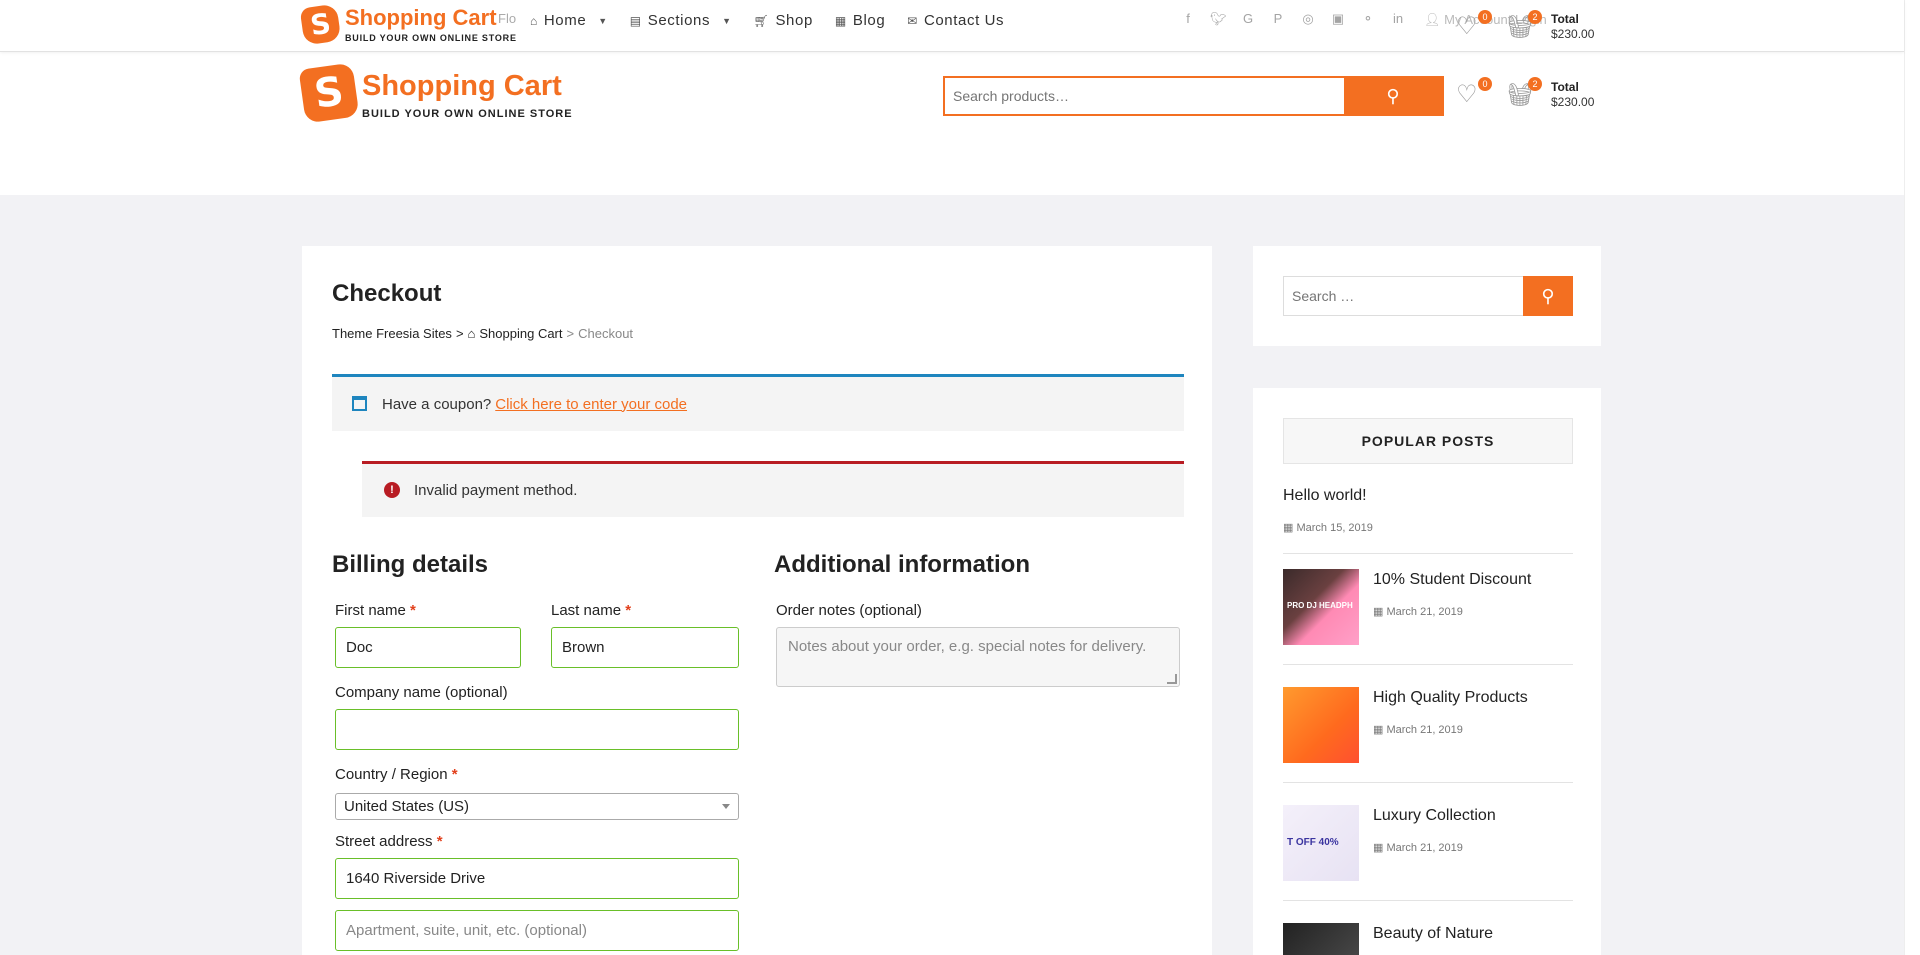 The width and height of the screenshot is (1920, 955). I want to click on sidebar-search-button: ⚲, so click(1548, 296).